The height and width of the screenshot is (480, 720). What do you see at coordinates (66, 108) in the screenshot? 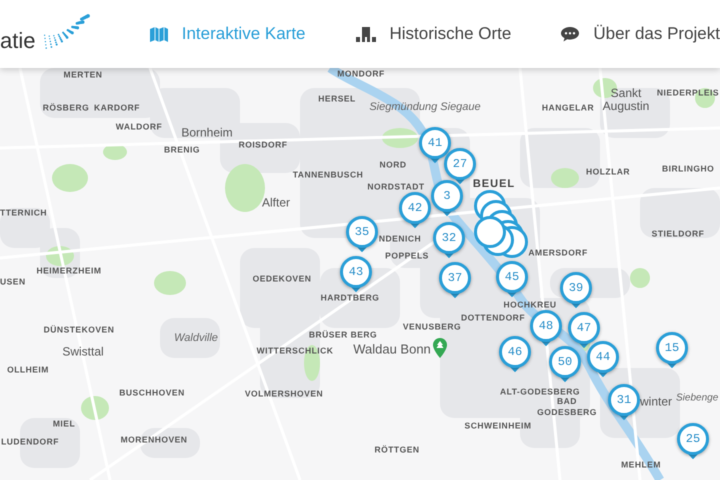
I see `place-label: RÖSBERG` at bounding box center [66, 108].